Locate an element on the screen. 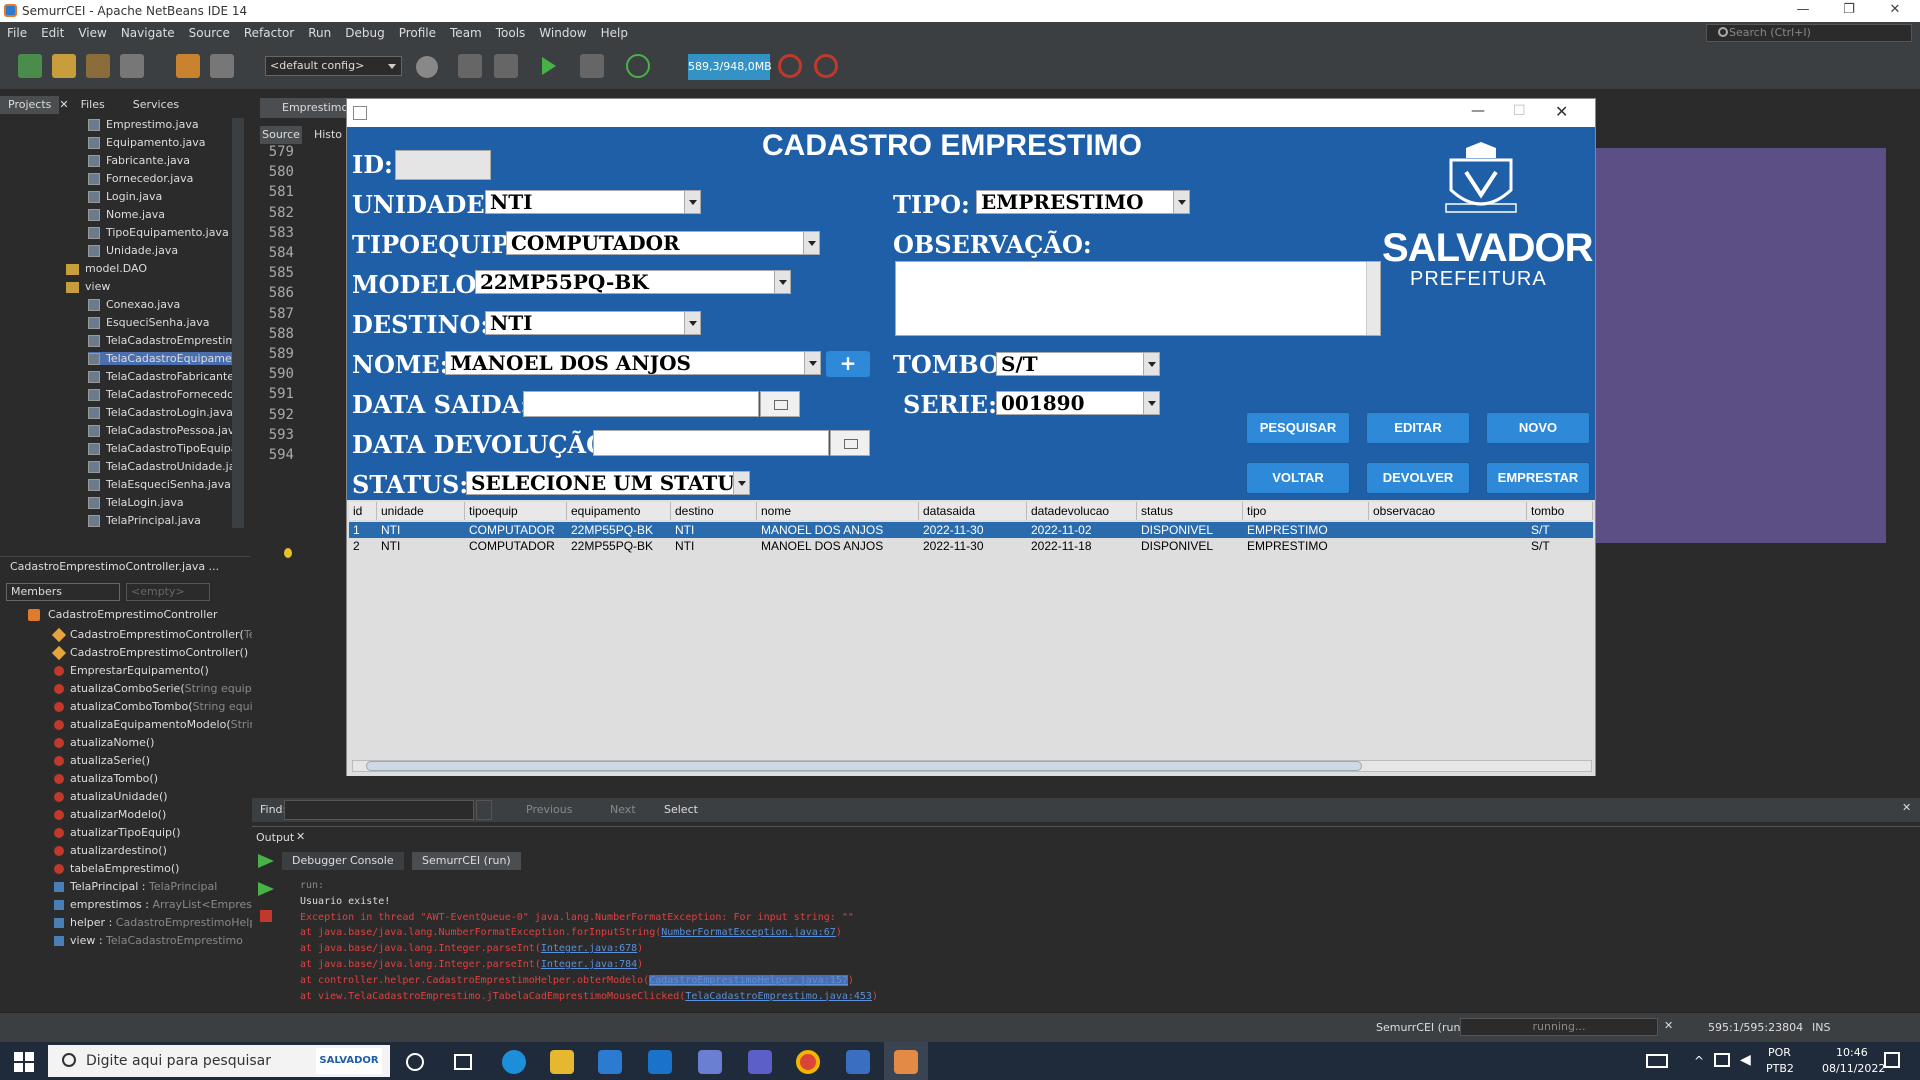  navigator-member: atualizaTombo() is located at coordinates (106, 778).